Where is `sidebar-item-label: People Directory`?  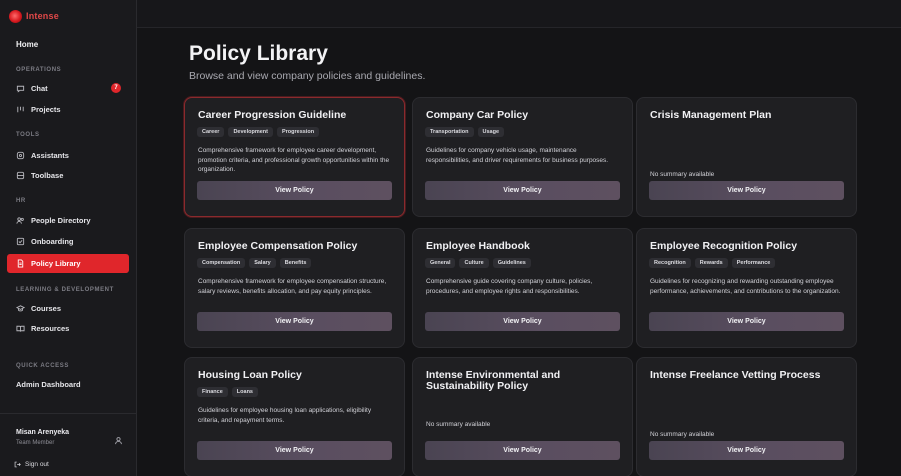
sidebar-item-label: People Directory is located at coordinates (61, 220).